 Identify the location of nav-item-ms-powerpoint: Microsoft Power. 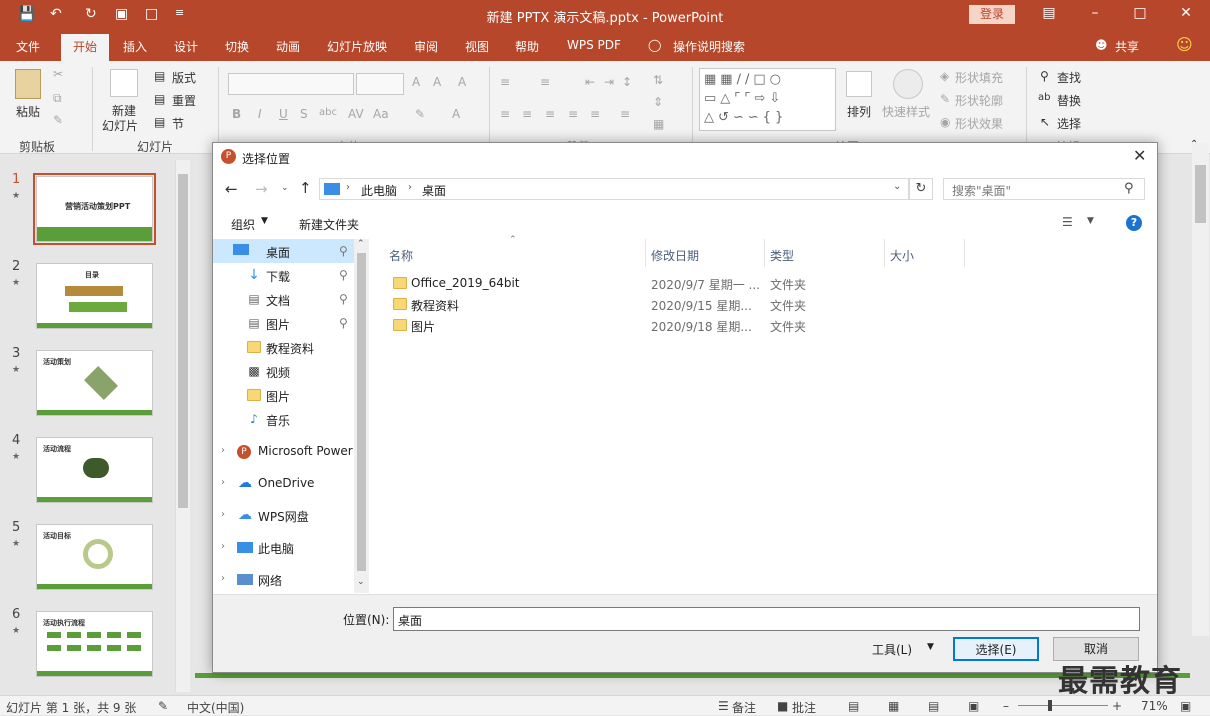
(305, 451).